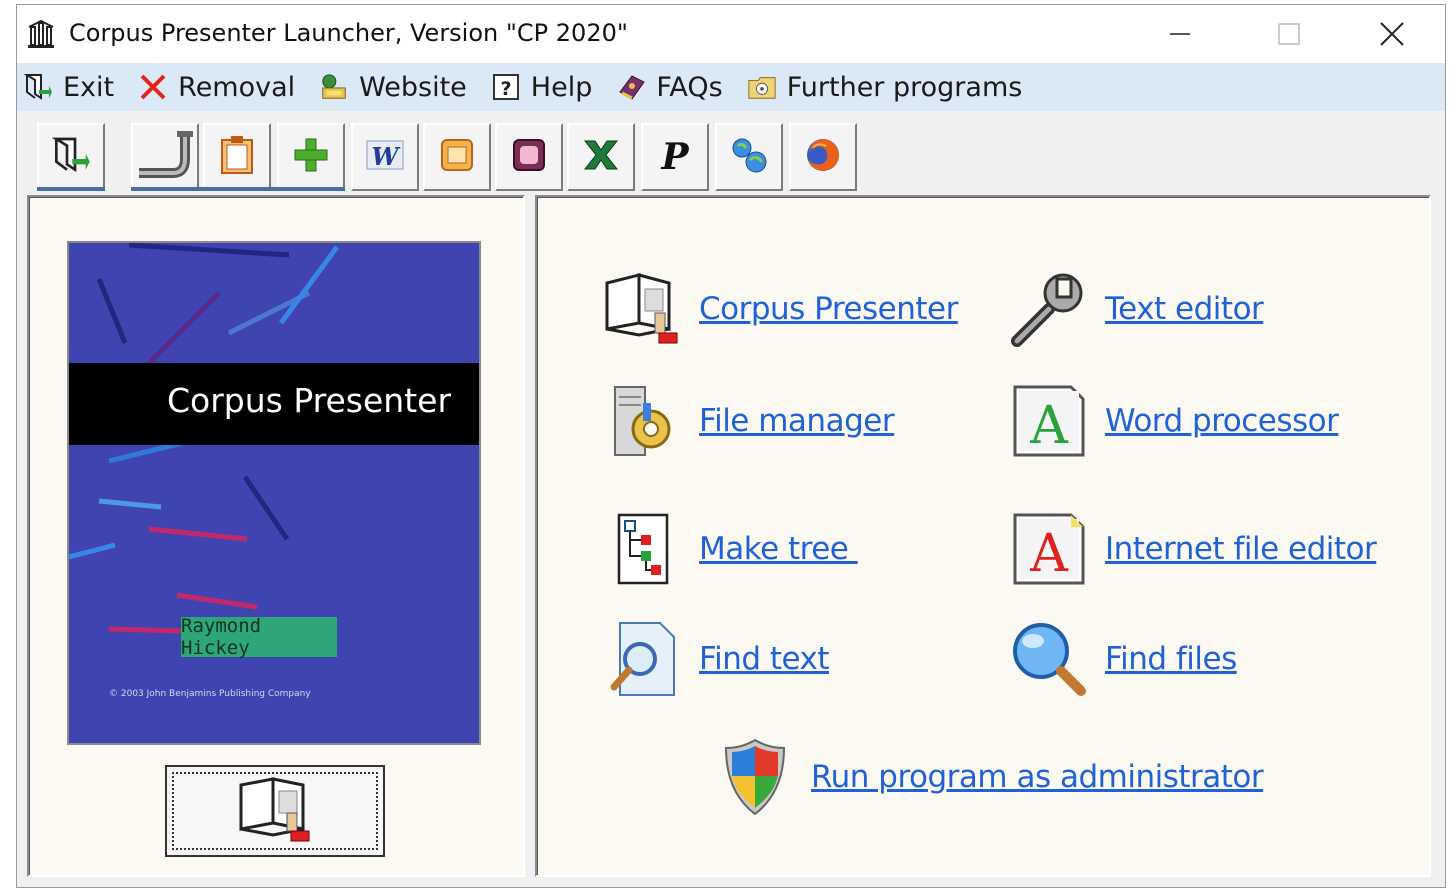 This screenshot has width=1455, height=892. I want to click on toolbar-network-button, so click(749, 157).